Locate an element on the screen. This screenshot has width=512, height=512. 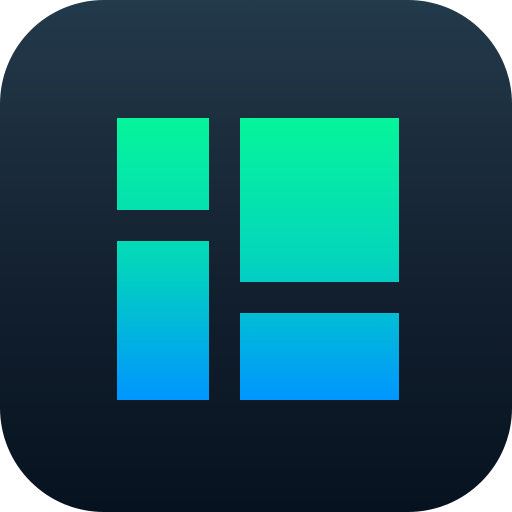
layout-tile-top-left is located at coordinates (163, 164).